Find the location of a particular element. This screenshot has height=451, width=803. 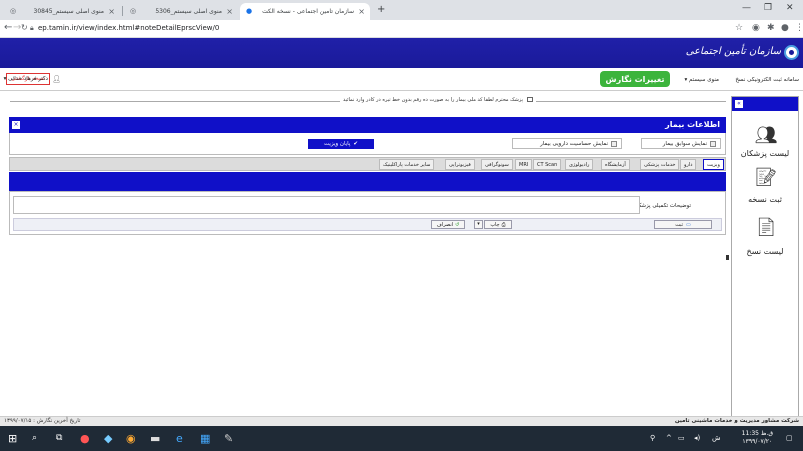

network-icon: ▭ is located at coordinates (681, 438).